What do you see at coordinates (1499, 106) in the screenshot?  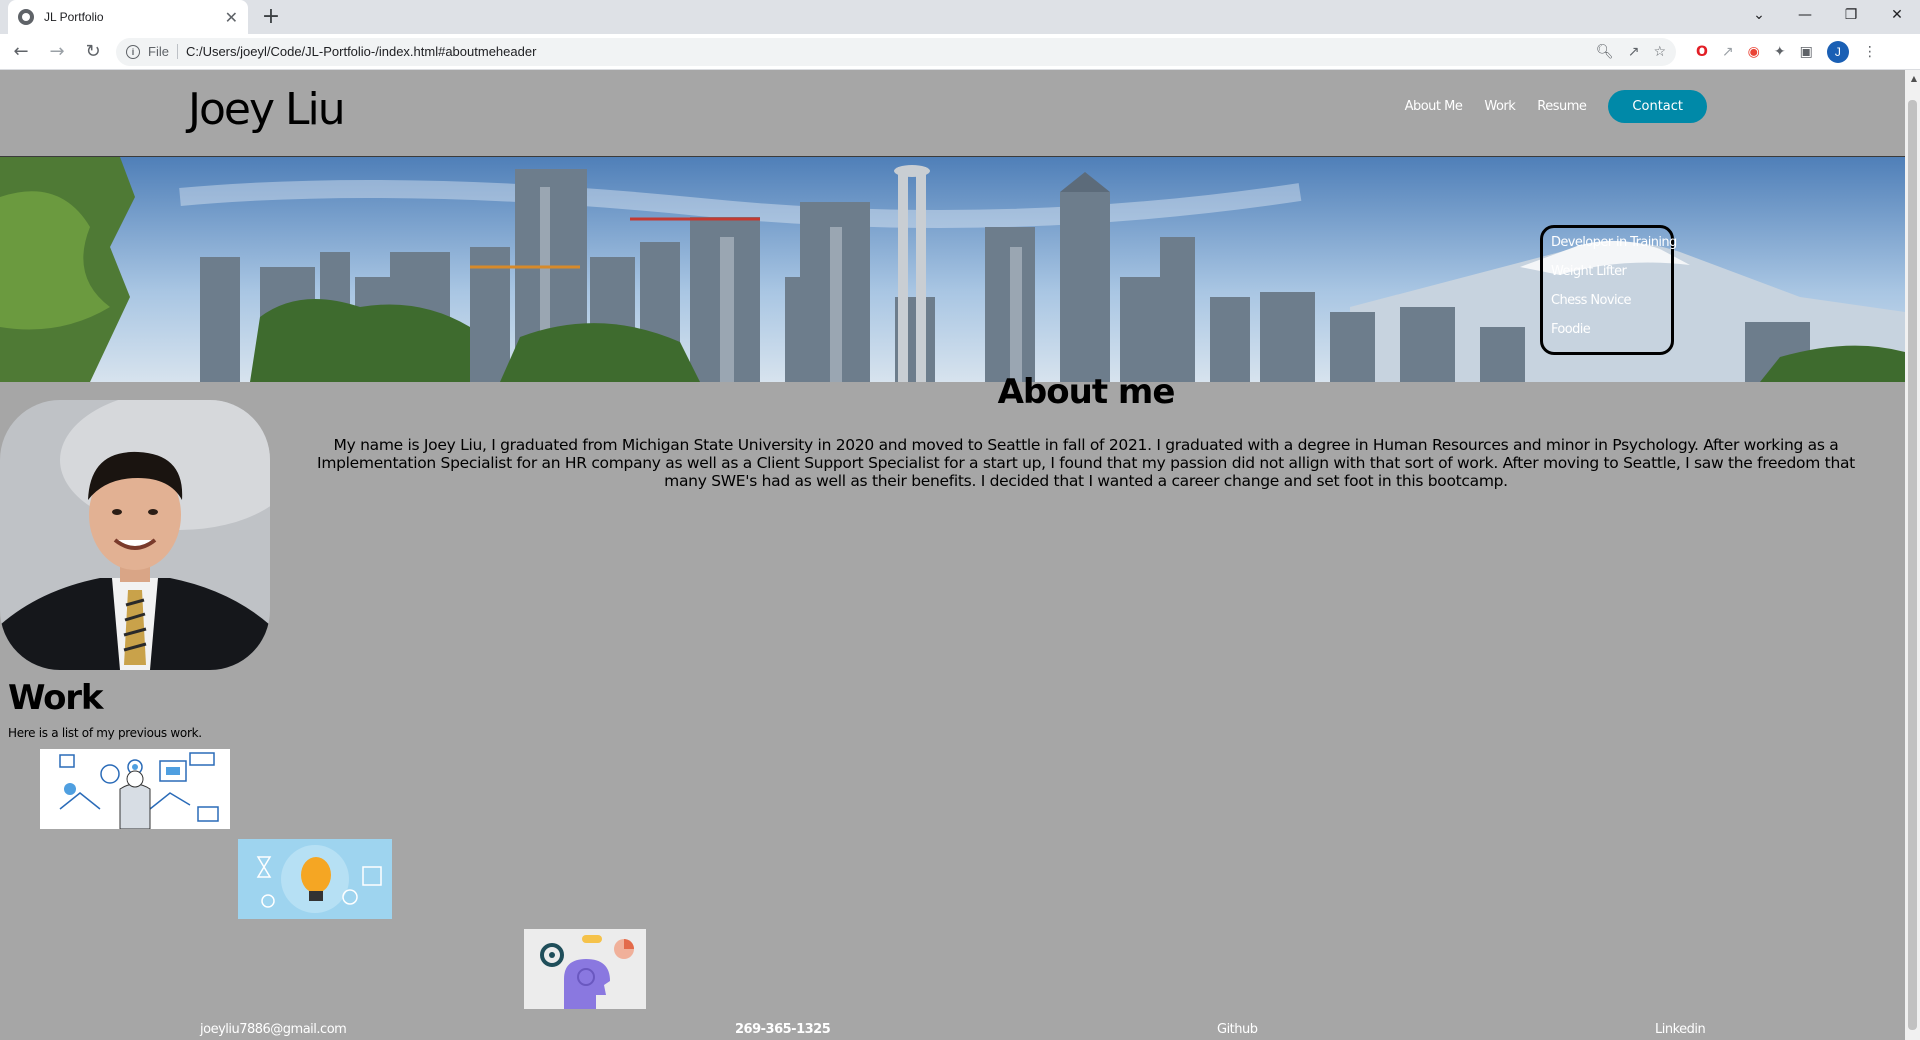 I see `nav-work: Work` at bounding box center [1499, 106].